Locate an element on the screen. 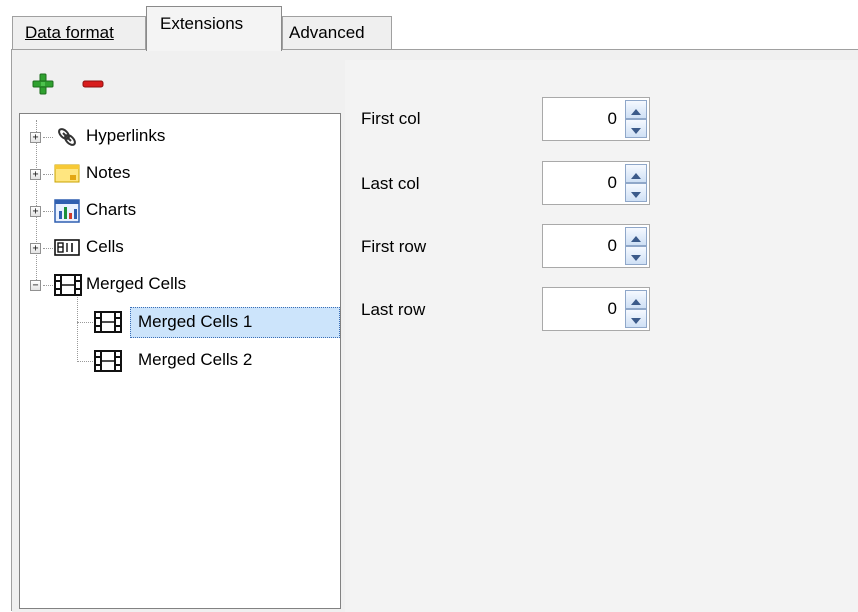 The image size is (858, 612). tree-item-label: Hyperlinks is located at coordinates (126, 135).